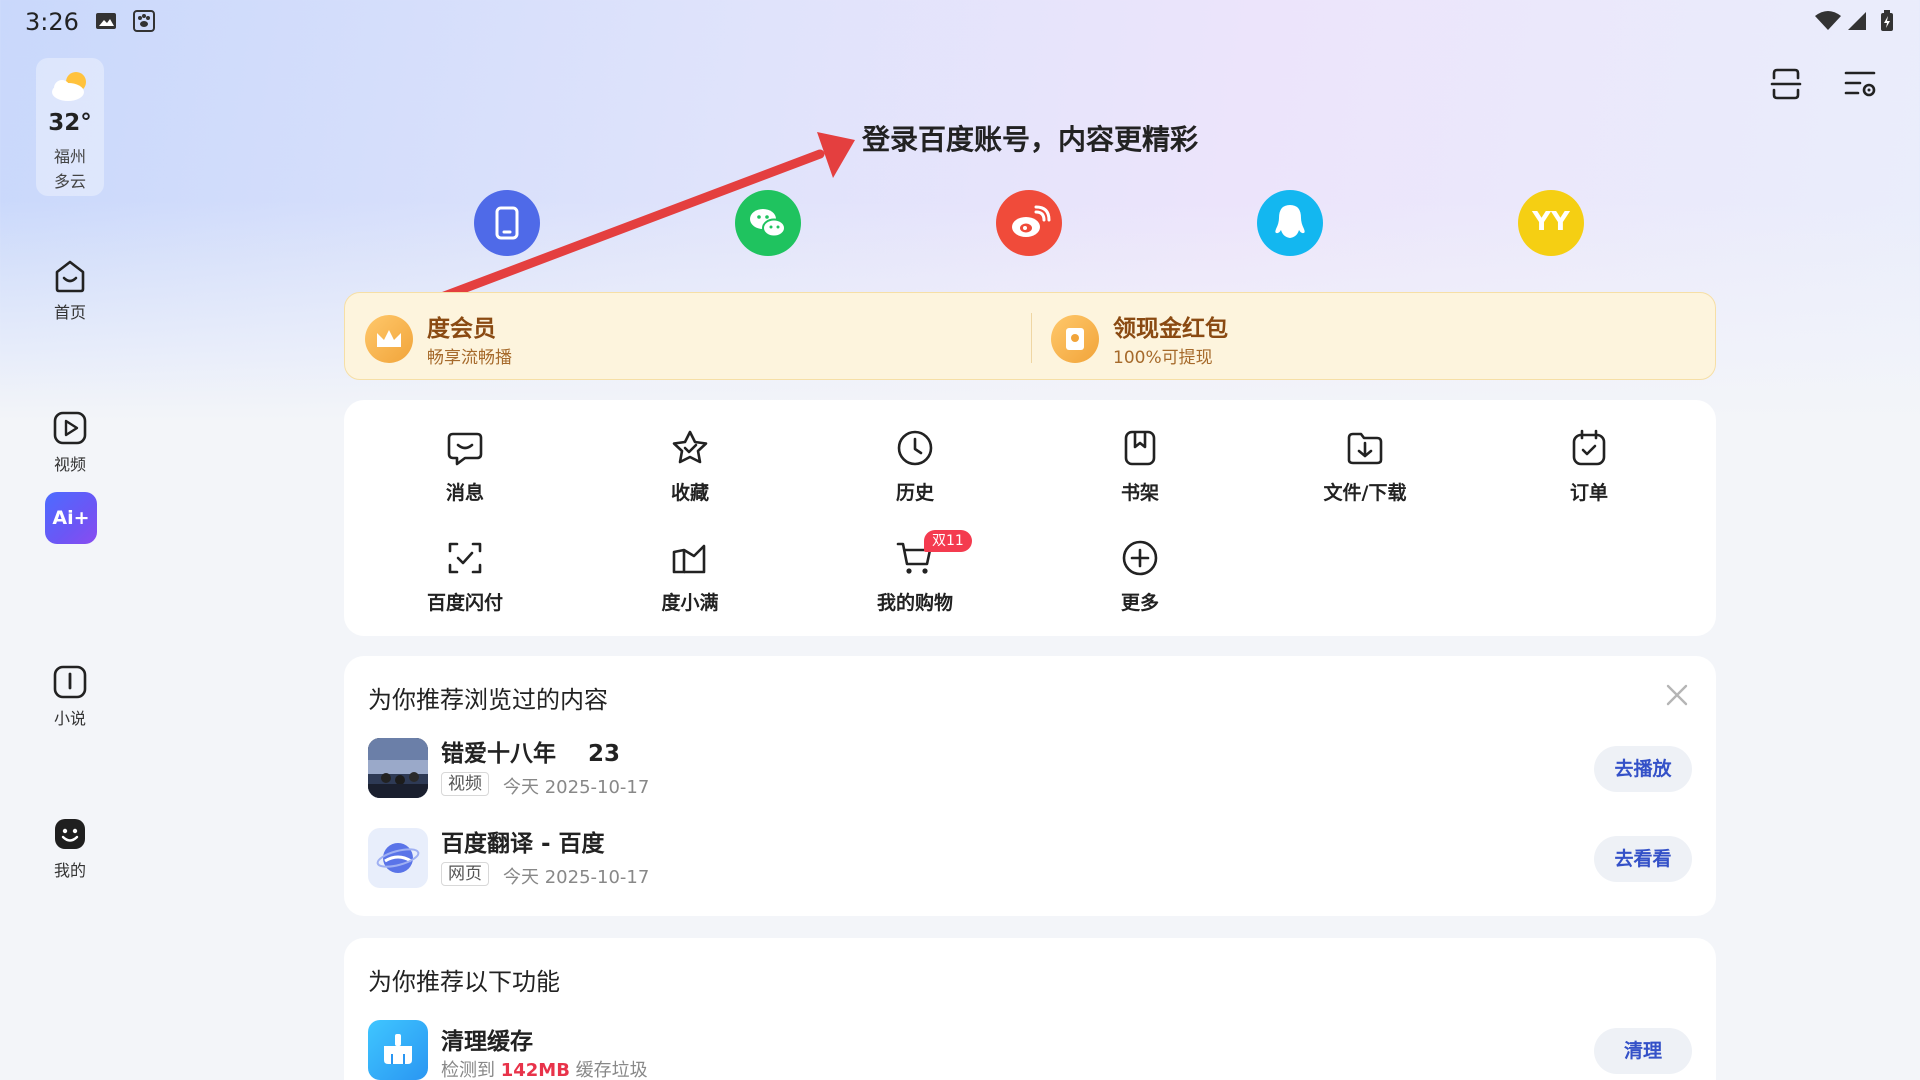  Describe the element at coordinates (1589, 447) in the screenshot. I see `order-calendar-icon` at that location.